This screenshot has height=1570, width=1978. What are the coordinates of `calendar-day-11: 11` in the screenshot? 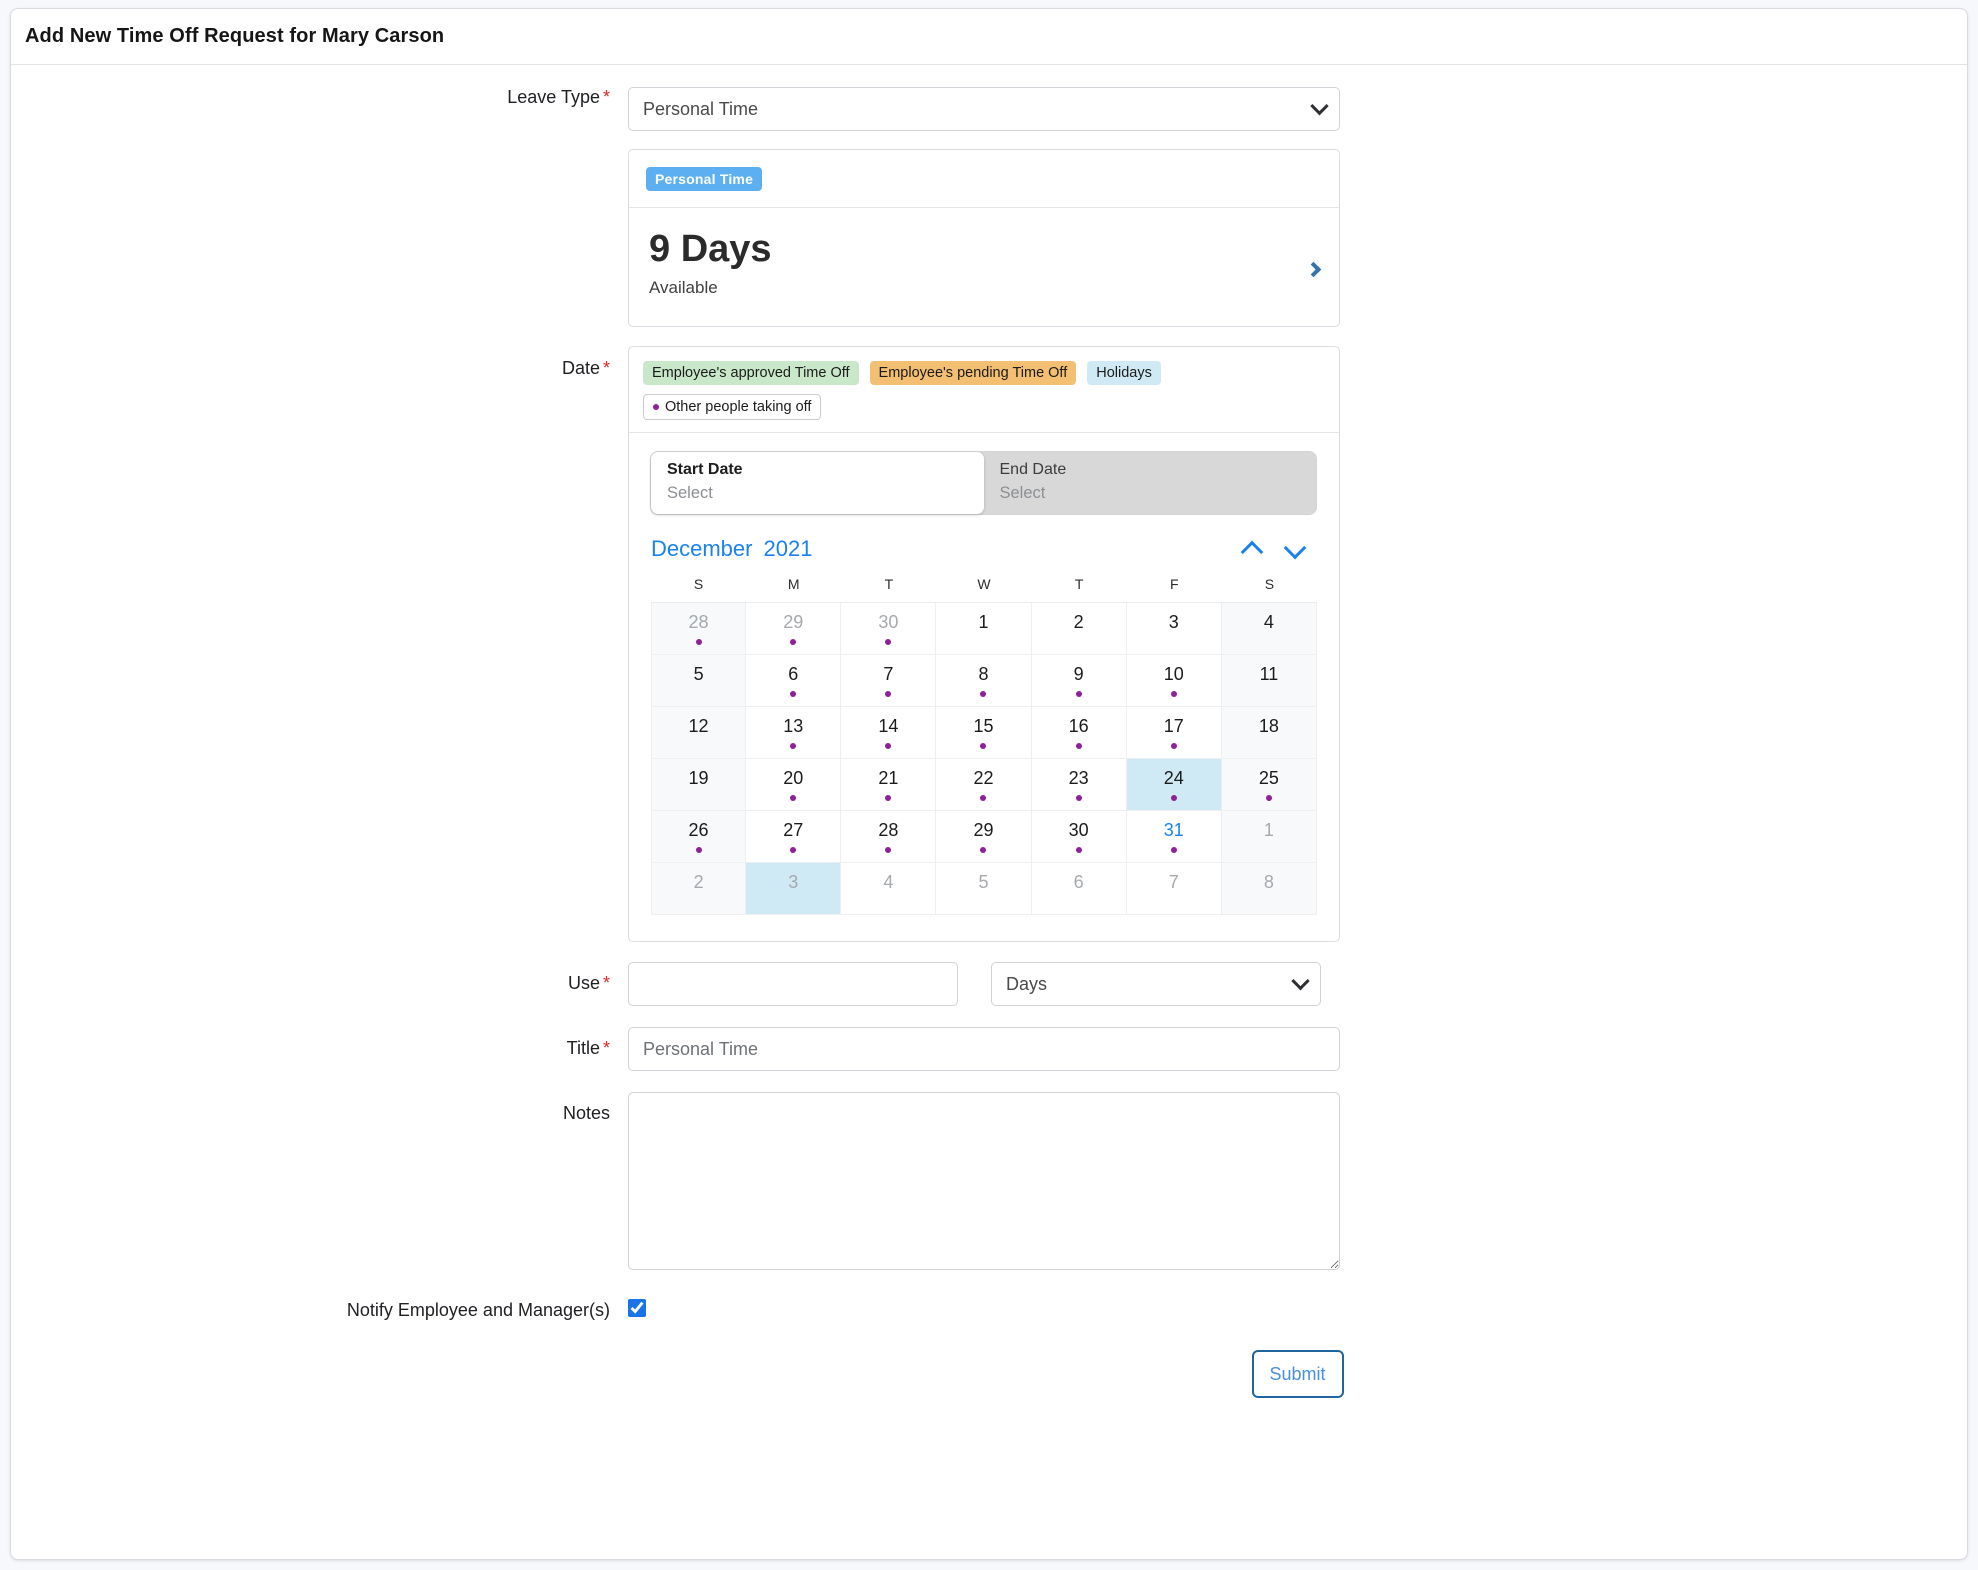 It's located at (1269, 681).